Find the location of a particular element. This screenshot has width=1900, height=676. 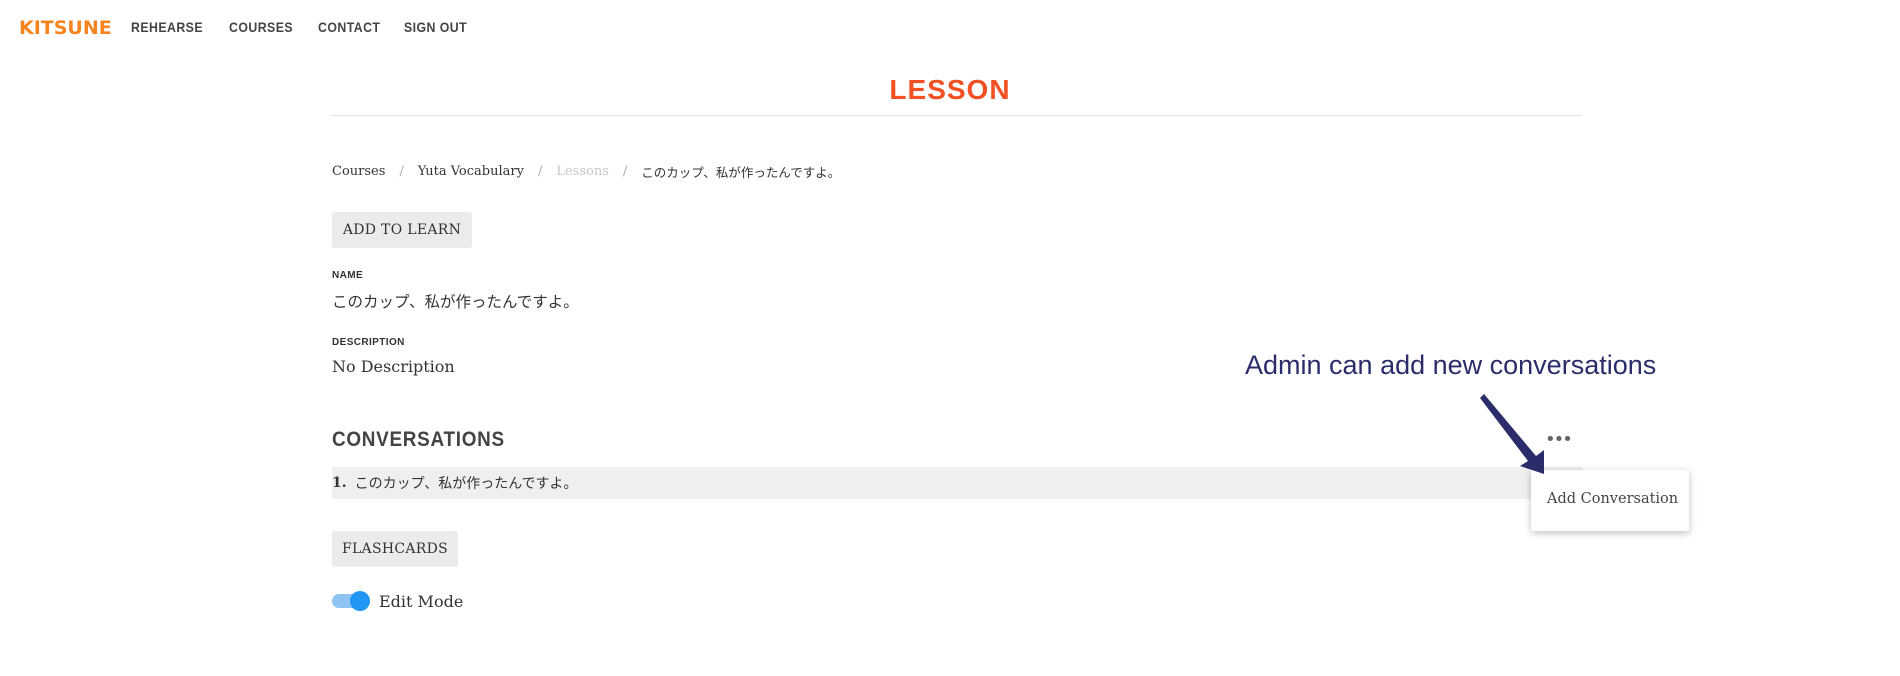

title-divider is located at coordinates (957, 115).